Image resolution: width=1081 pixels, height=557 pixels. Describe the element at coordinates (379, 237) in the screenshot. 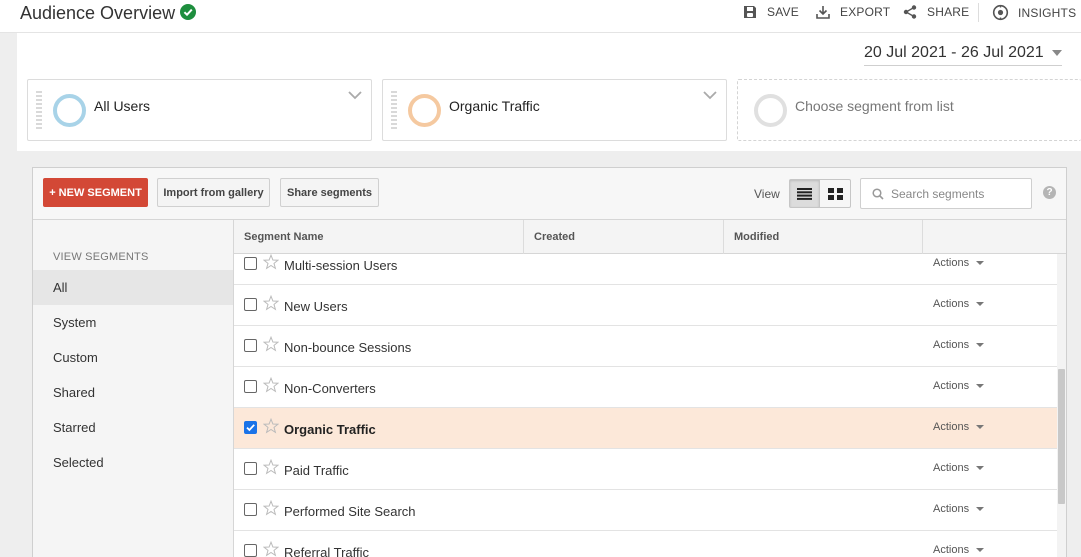

I see `column-header-segment-name: Segment Name` at that location.